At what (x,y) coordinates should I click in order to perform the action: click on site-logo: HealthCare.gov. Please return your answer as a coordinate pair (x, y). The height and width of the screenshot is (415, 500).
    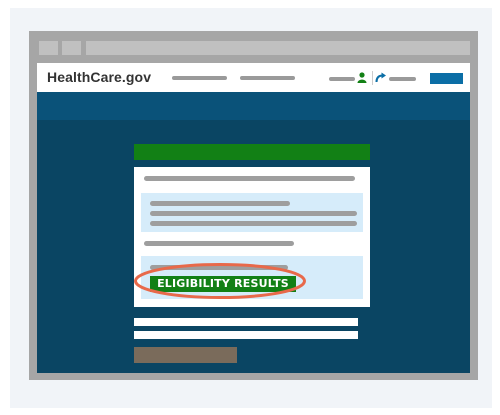
    Looking at the image, I should click on (99, 77).